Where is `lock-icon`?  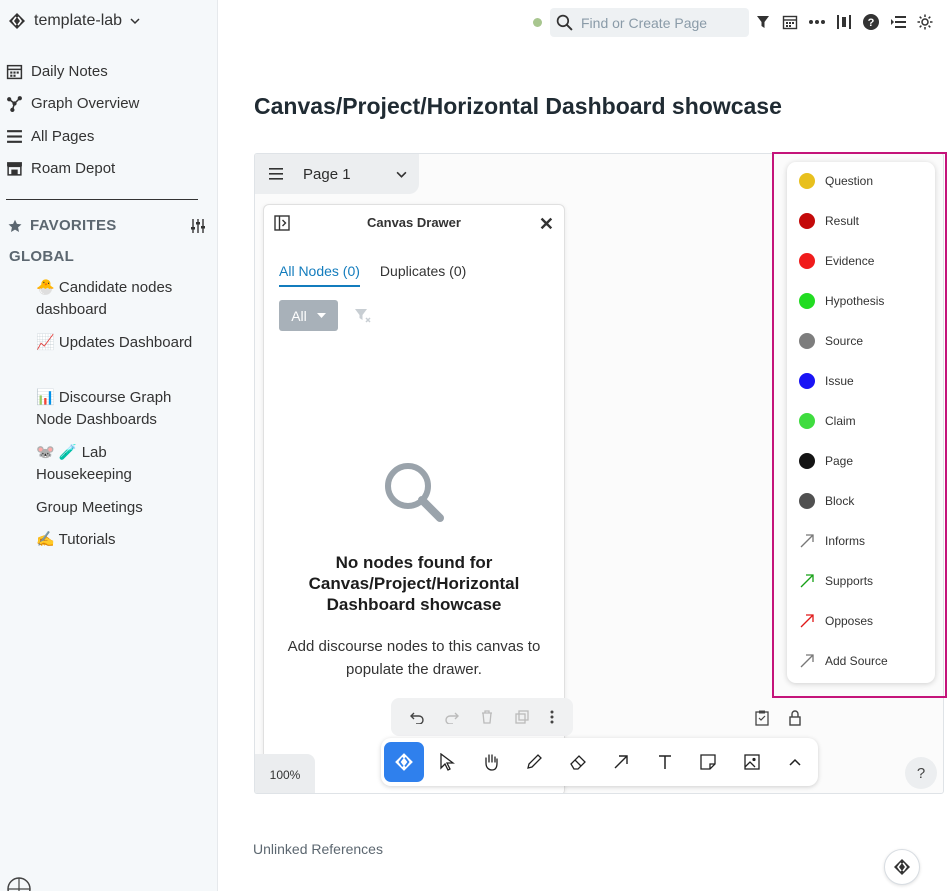 lock-icon is located at coordinates (795, 718).